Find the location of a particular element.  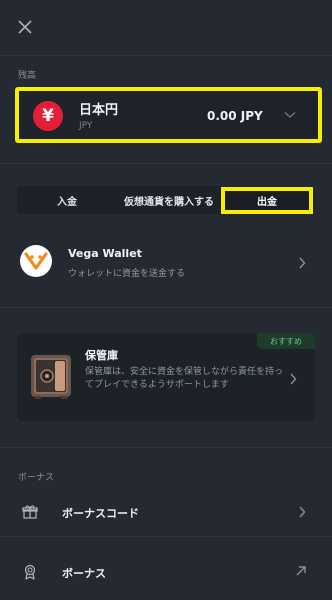

close-icon is located at coordinates (25, 27).